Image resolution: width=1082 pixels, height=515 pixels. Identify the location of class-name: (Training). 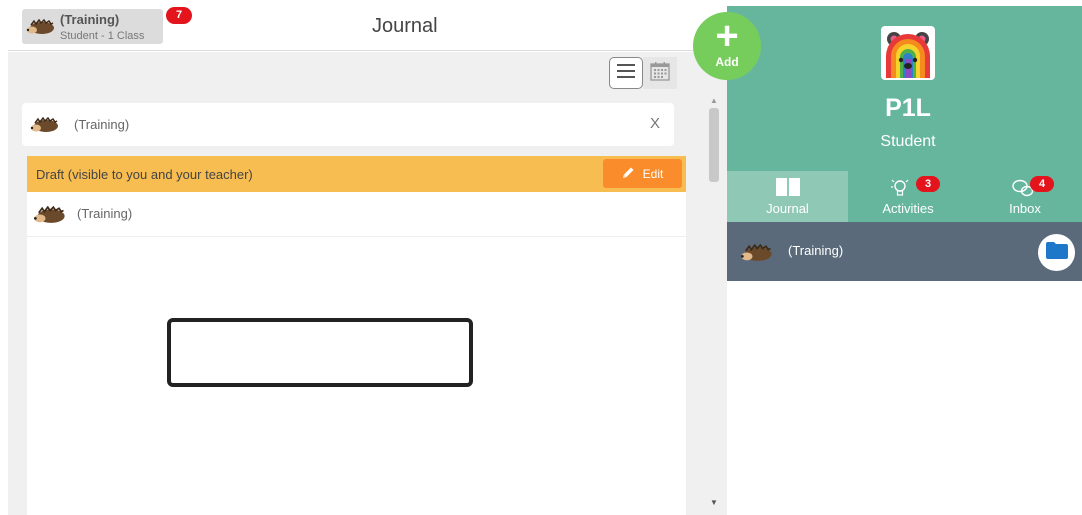
(90, 19).